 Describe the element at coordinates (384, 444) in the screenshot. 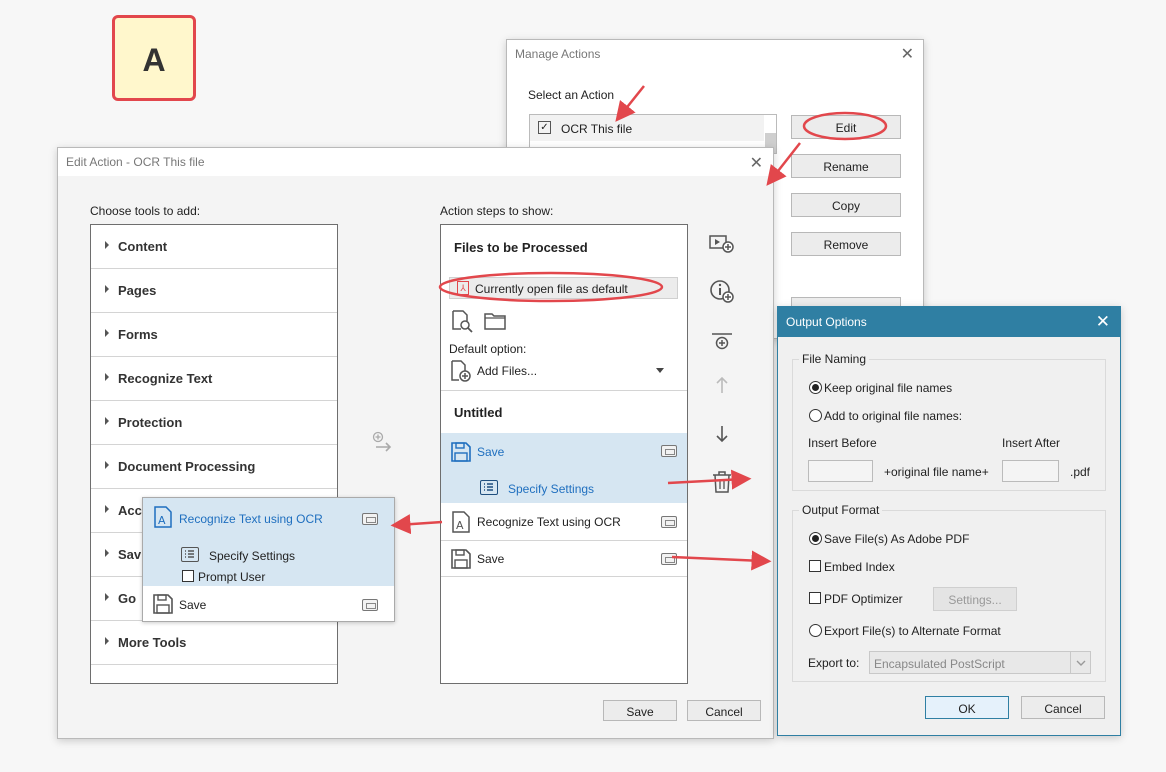

I see `add-to-steps-icon` at that location.